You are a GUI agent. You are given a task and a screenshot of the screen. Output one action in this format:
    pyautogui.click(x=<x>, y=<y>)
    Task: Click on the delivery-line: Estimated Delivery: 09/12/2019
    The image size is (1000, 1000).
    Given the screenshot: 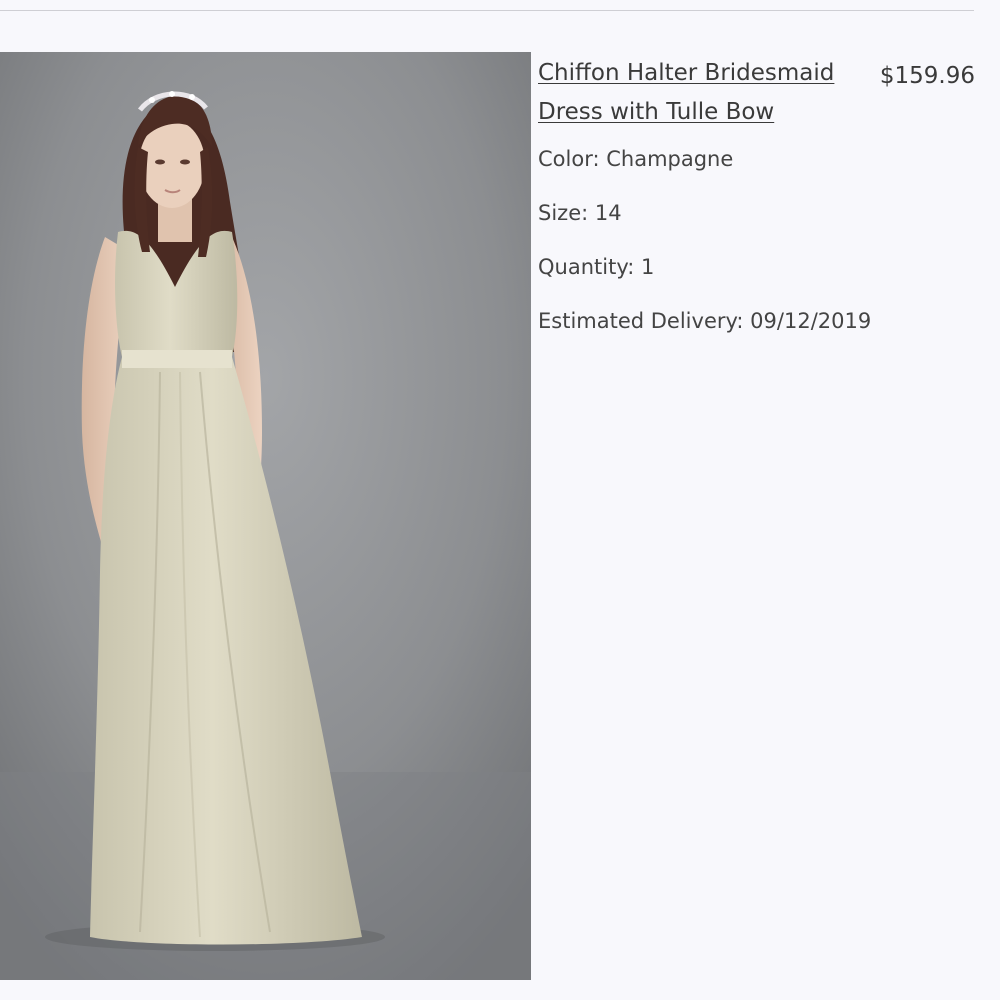 What is the action you would take?
    pyautogui.click(x=758, y=321)
    